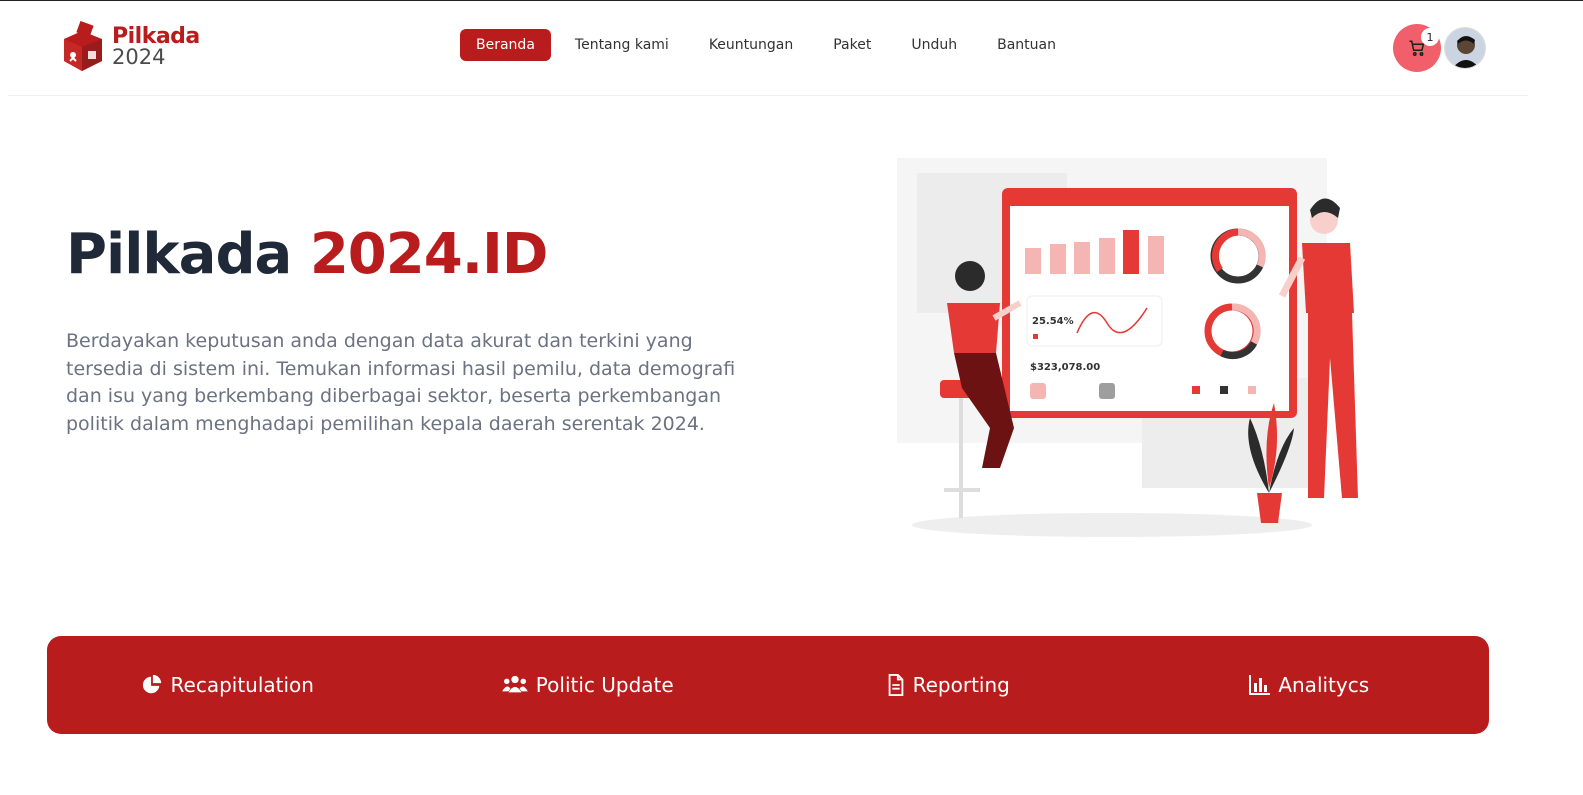  What do you see at coordinates (83, 46) in the screenshot?
I see `ballot-box-icon` at bounding box center [83, 46].